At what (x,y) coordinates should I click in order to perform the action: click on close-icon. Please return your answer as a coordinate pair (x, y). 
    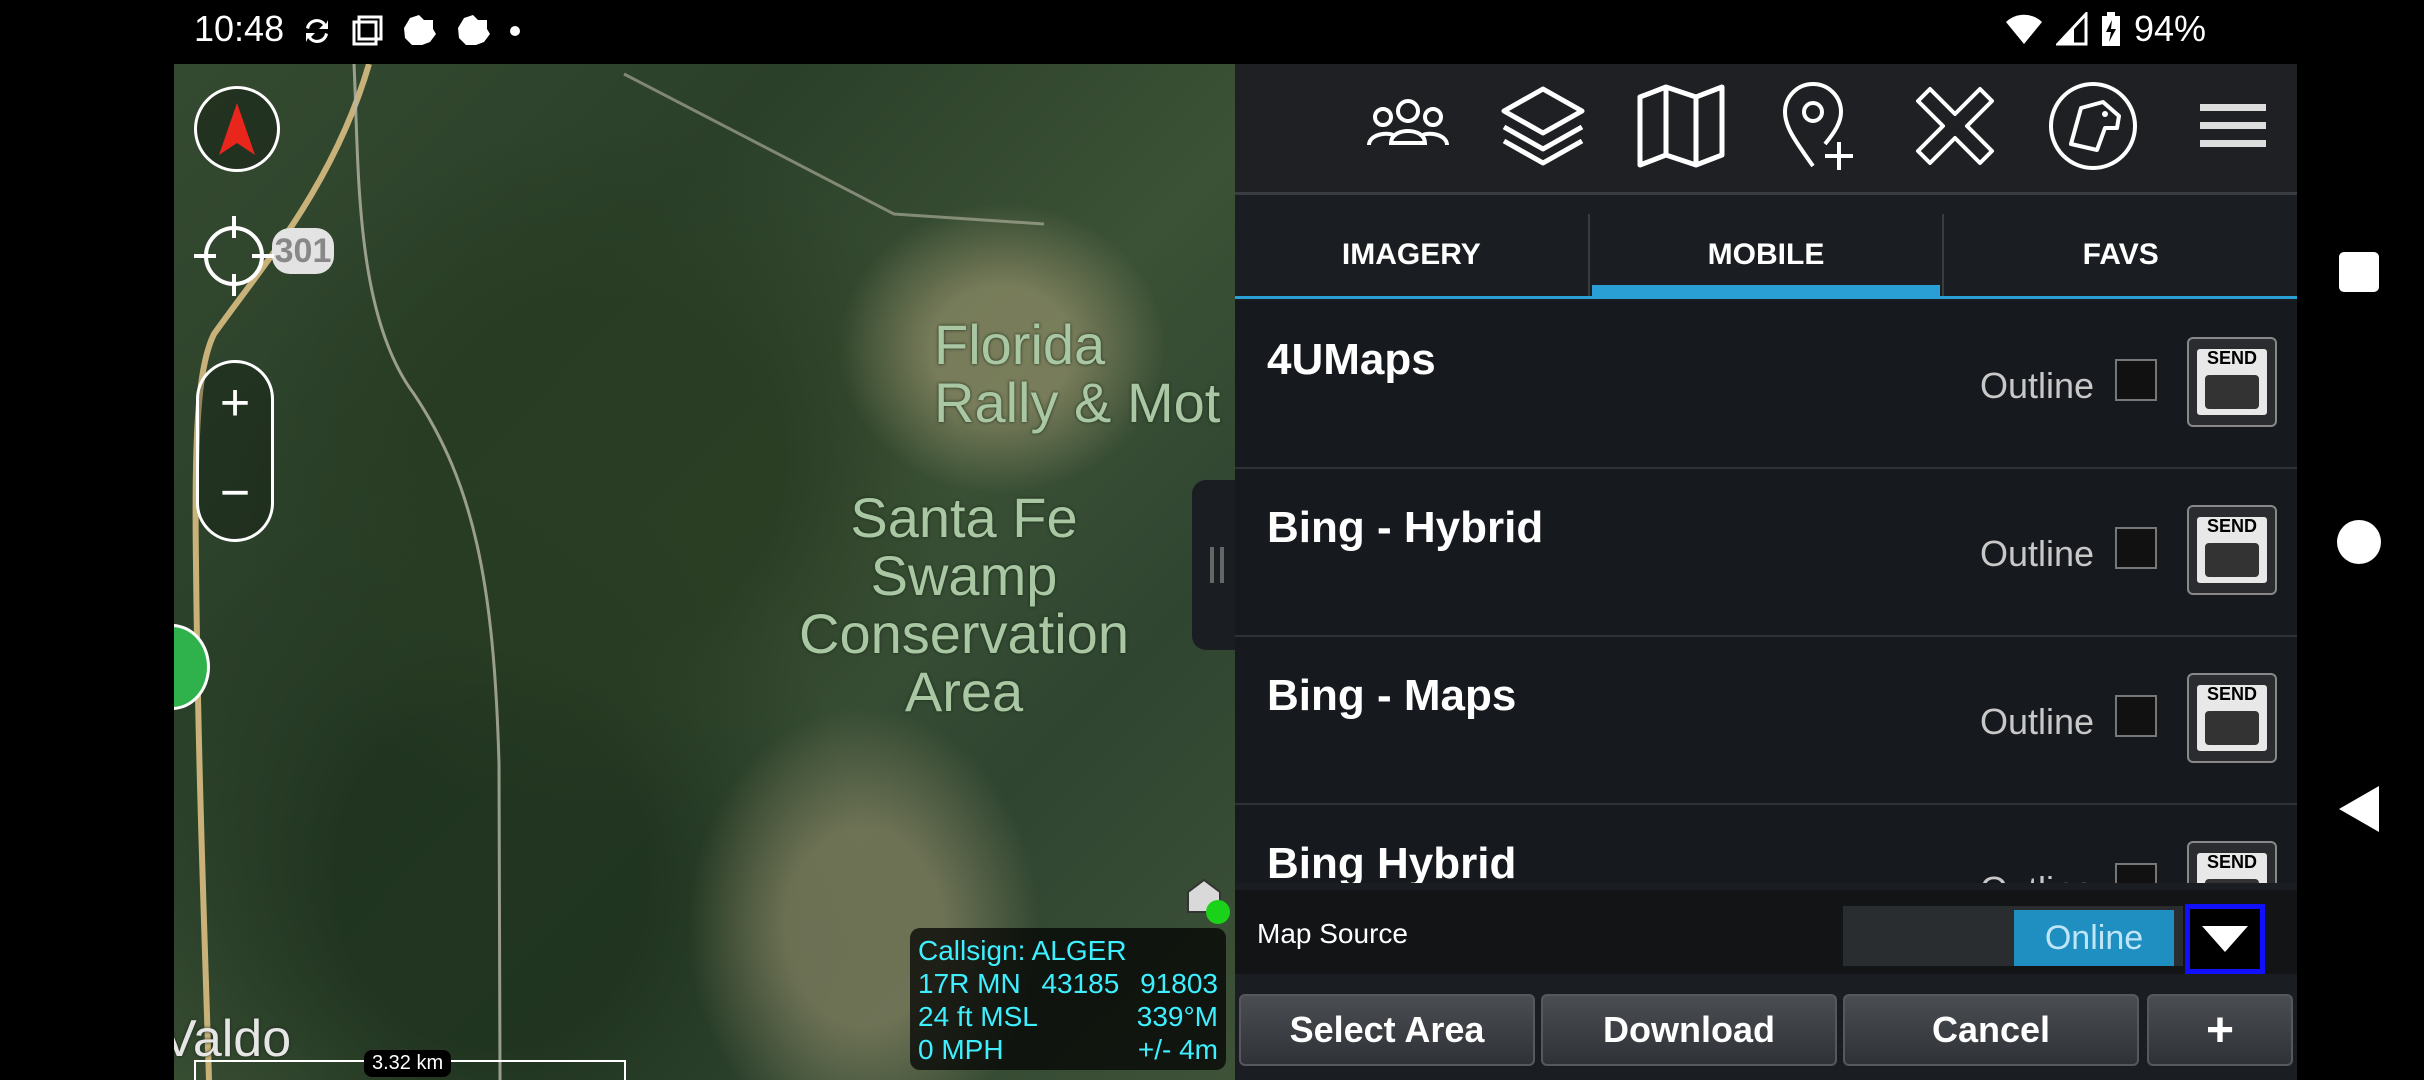
    Looking at the image, I should click on (1955, 126).